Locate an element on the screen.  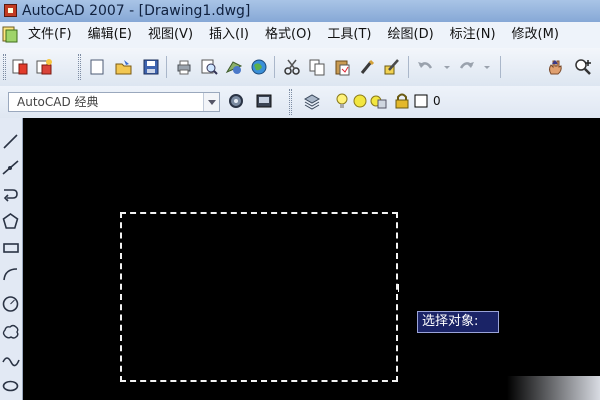
spline-icon is located at coordinates (10, 359).